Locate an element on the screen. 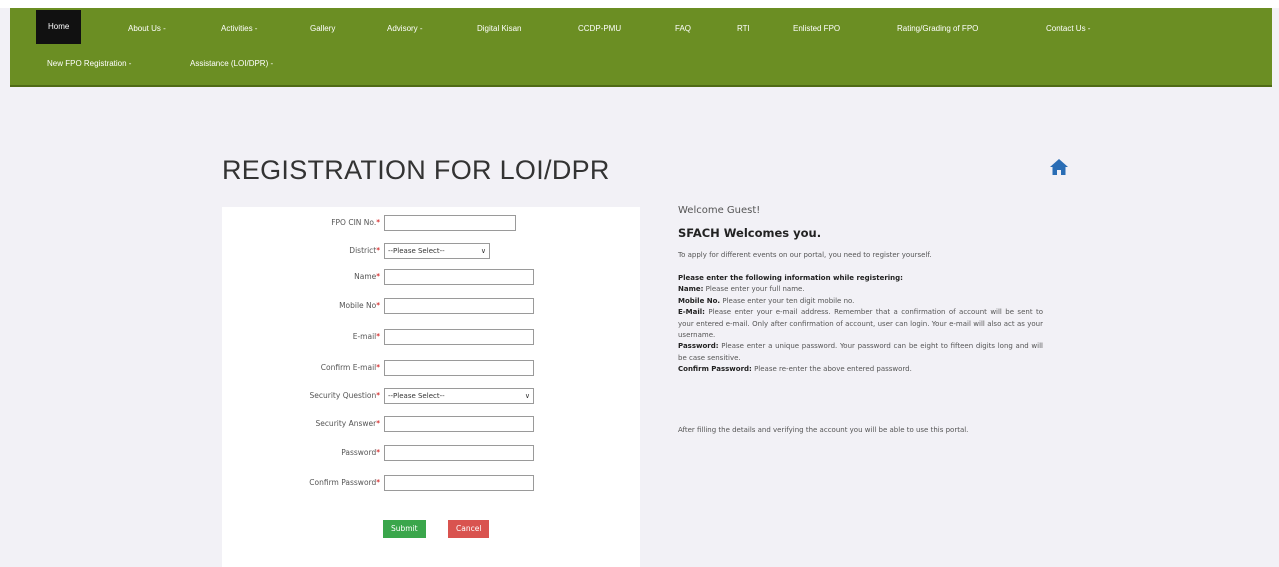 This screenshot has width=1279, height=567. mobile-no-label: Mobile No* is located at coordinates (359, 305).